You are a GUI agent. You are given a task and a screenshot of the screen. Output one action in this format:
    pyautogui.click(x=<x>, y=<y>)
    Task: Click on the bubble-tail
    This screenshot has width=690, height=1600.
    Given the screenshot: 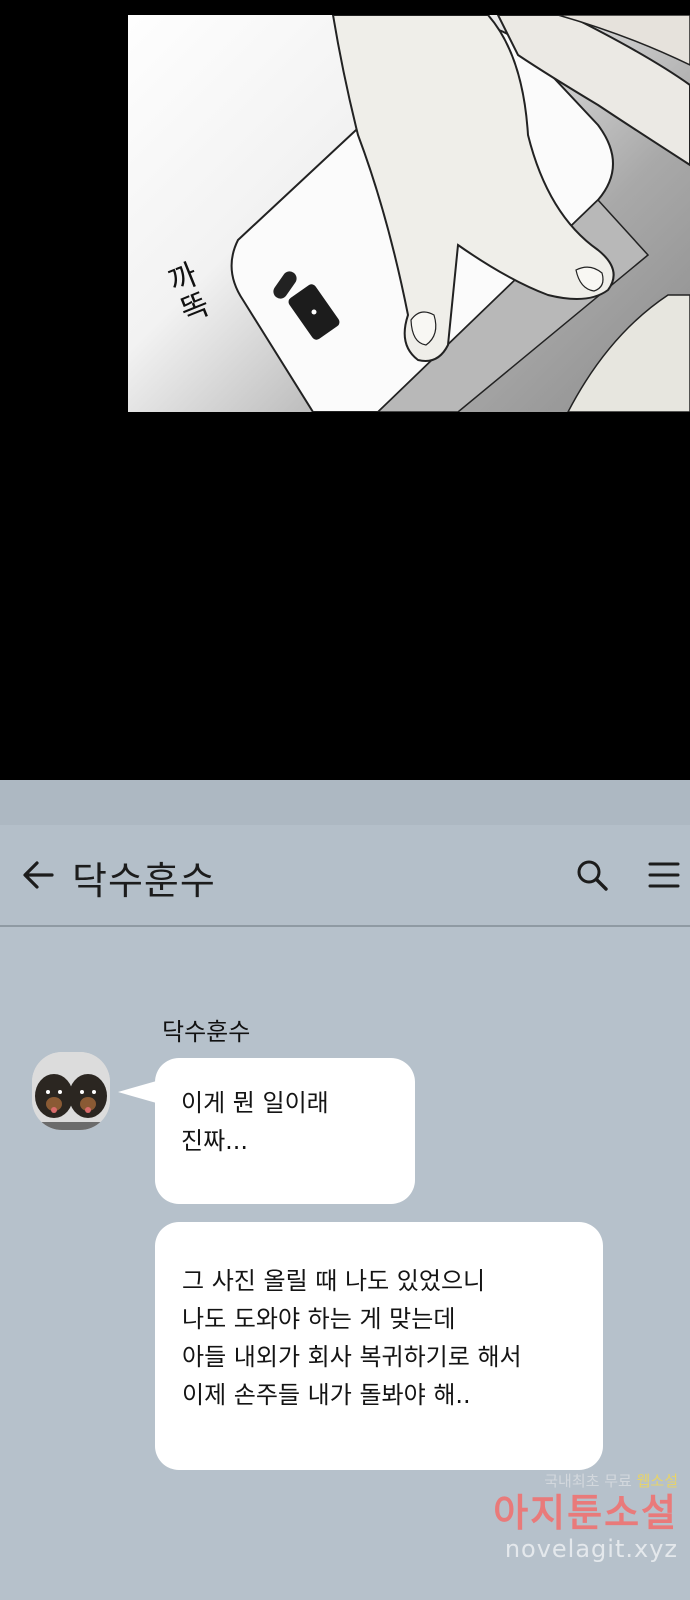 What is the action you would take?
    pyautogui.click(x=139, y=1092)
    